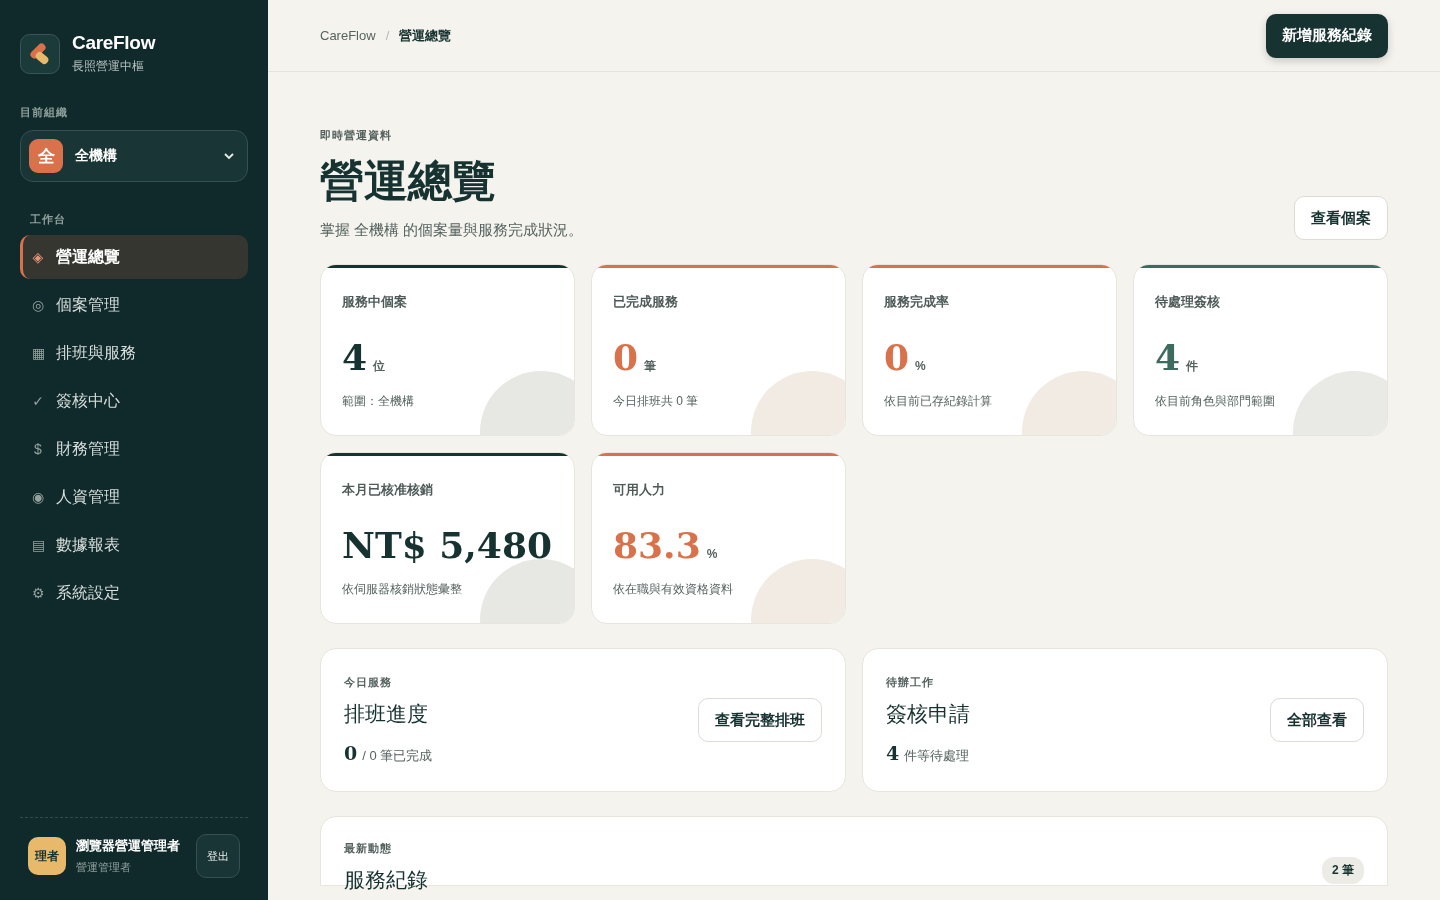 This screenshot has height=900, width=1440. I want to click on page-title: 營運總覽, so click(408, 181).